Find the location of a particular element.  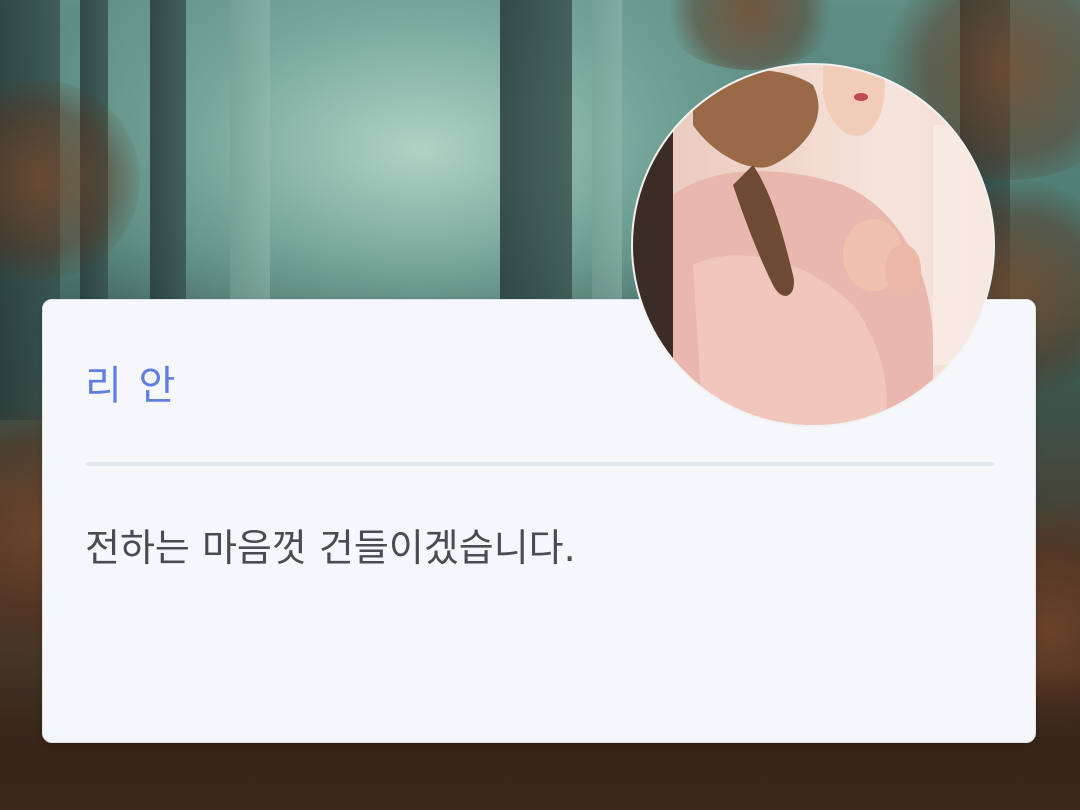

profile-message: 전하는 마음껏 건들이겠습니다. is located at coordinates (330, 548).